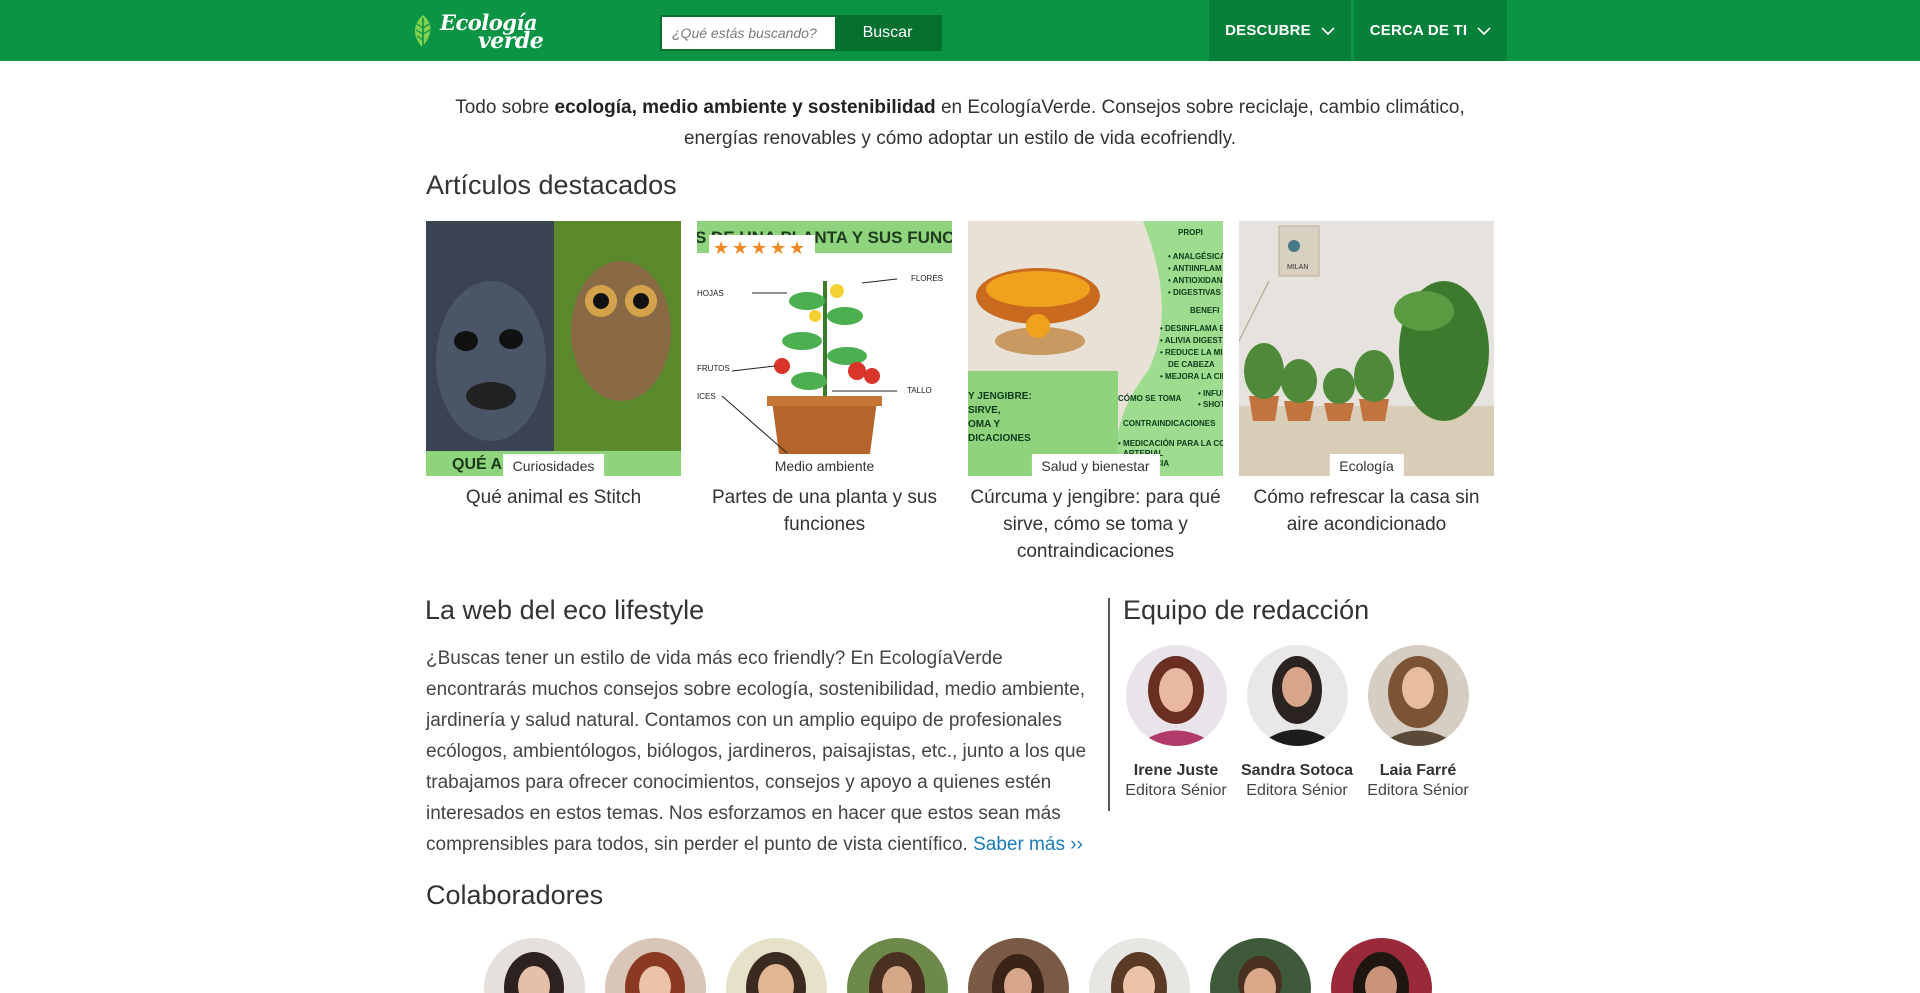 Image resolution: width=1920 pixels, height=993 pixels. I want to click on search-input, so click(748, 33).